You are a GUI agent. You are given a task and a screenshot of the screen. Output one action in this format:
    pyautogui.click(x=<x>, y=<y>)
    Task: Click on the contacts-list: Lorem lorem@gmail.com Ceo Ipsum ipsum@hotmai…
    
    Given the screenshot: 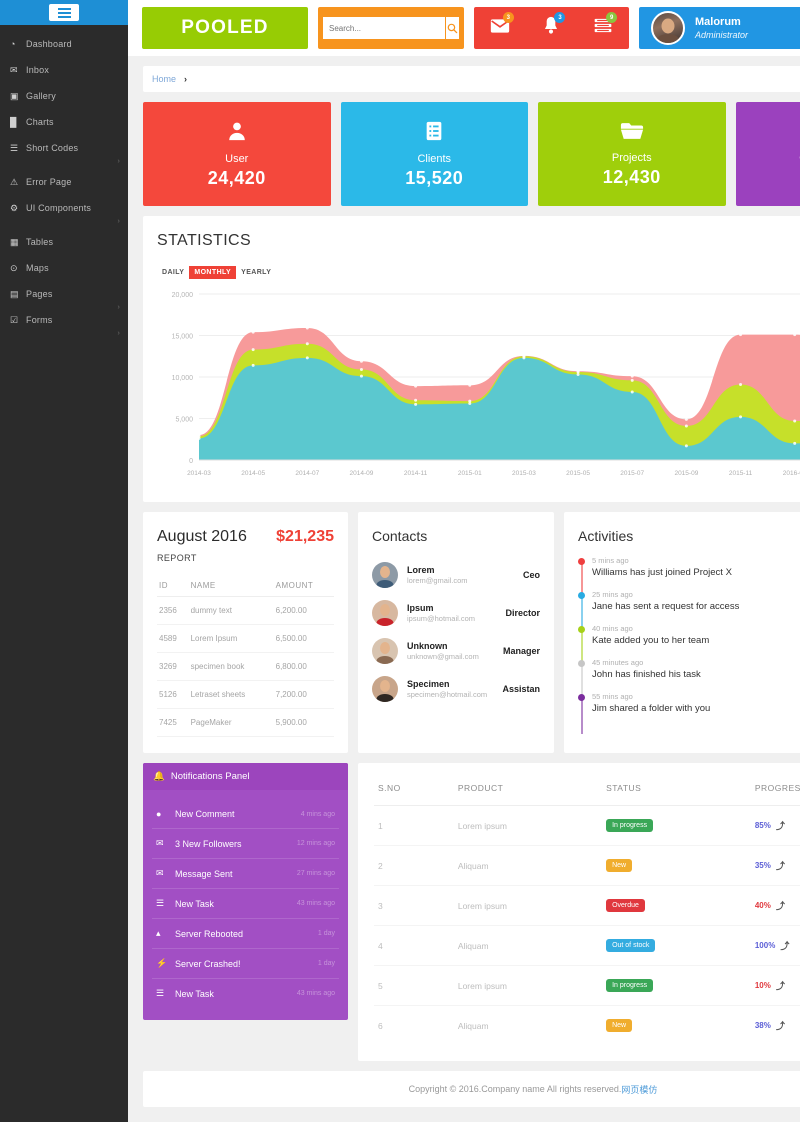 What is the action you would take?
    pyautogui.click(x=456, y=632)
    